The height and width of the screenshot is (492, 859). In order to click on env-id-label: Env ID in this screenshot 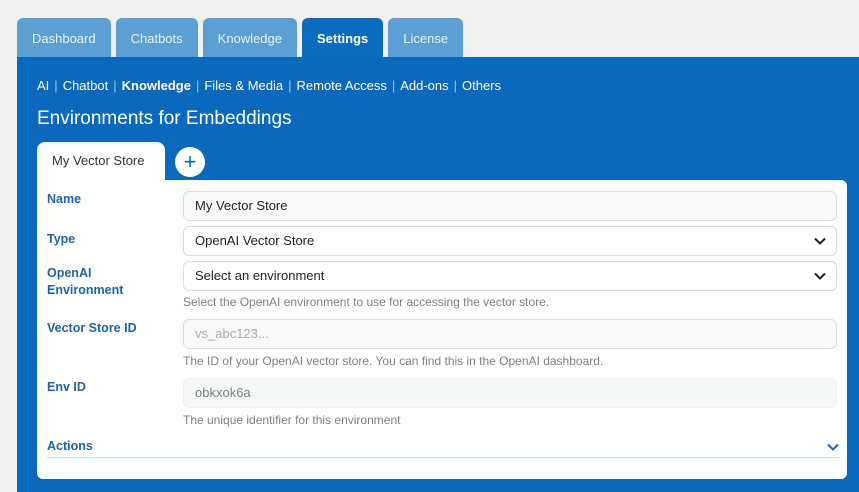, I will do `click(66, 387)`.